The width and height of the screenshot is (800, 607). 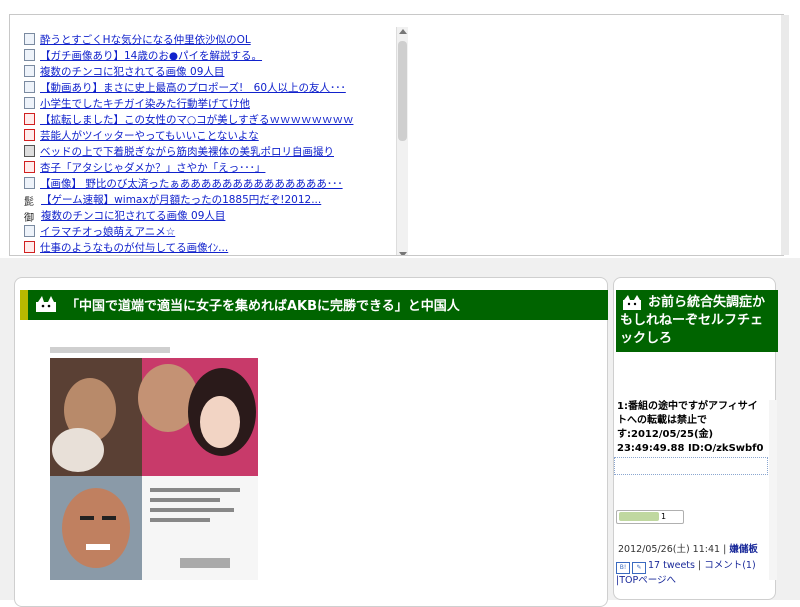 I want to click on link-list-item: 【動画あり】まさに史上最高のプロポーズ! 60人以上の友人･･･, so click(x=188, y=88).